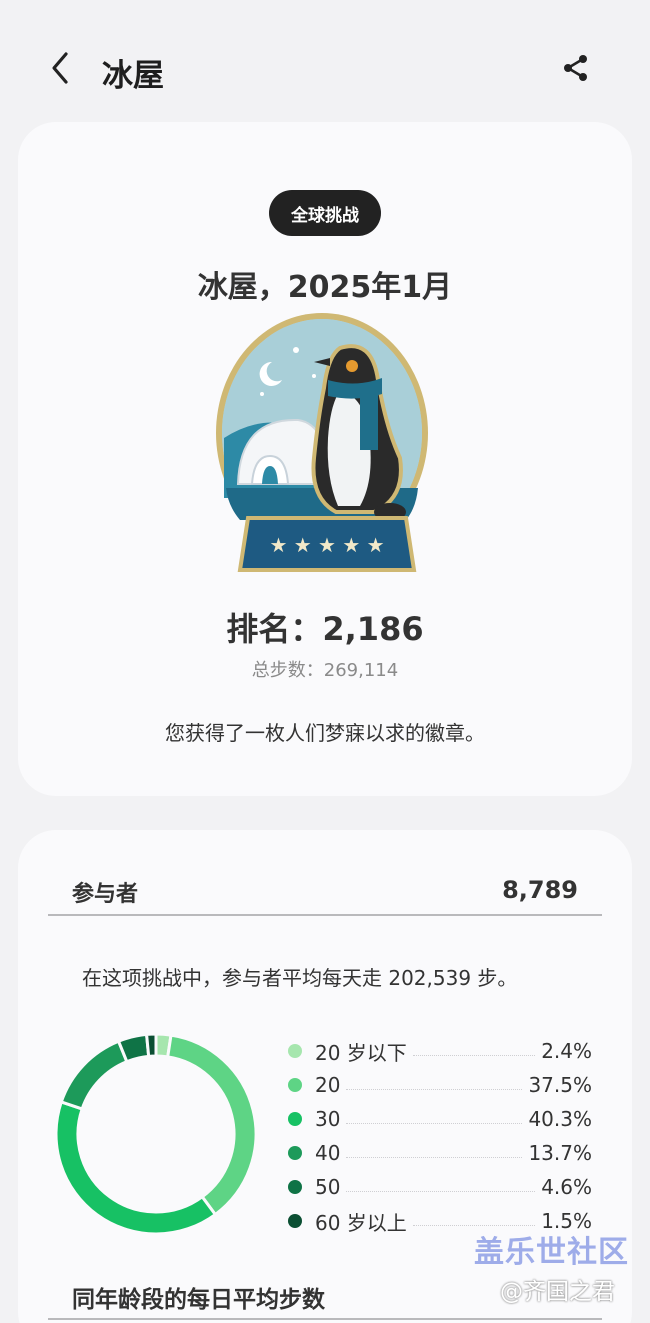 This screenshot has width=650, height=1323. Describe the element at coordinates (440, 1153) in the screenshot. I see `legend-row: 40 13.7%` at that location.